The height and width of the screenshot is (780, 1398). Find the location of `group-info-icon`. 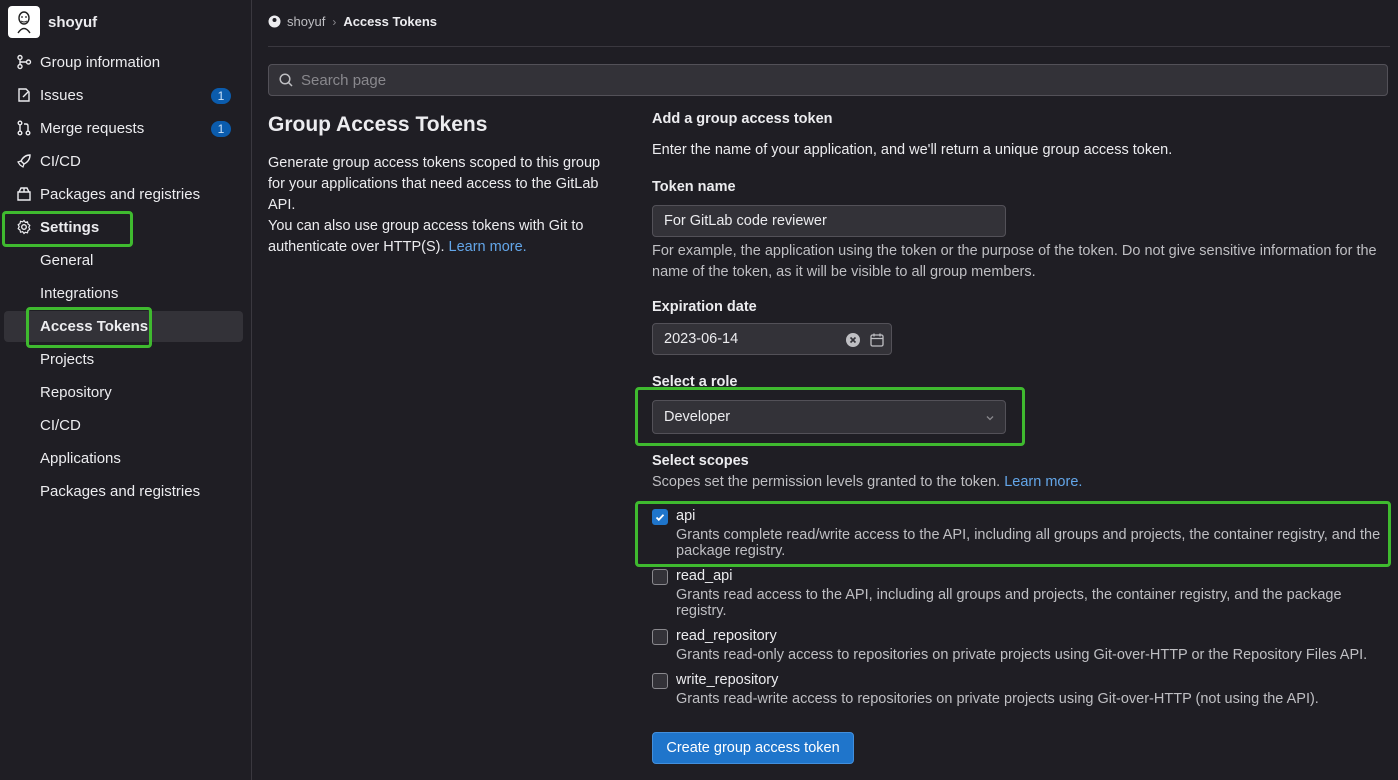

group-info-icon is located at coordinates (24, 62).